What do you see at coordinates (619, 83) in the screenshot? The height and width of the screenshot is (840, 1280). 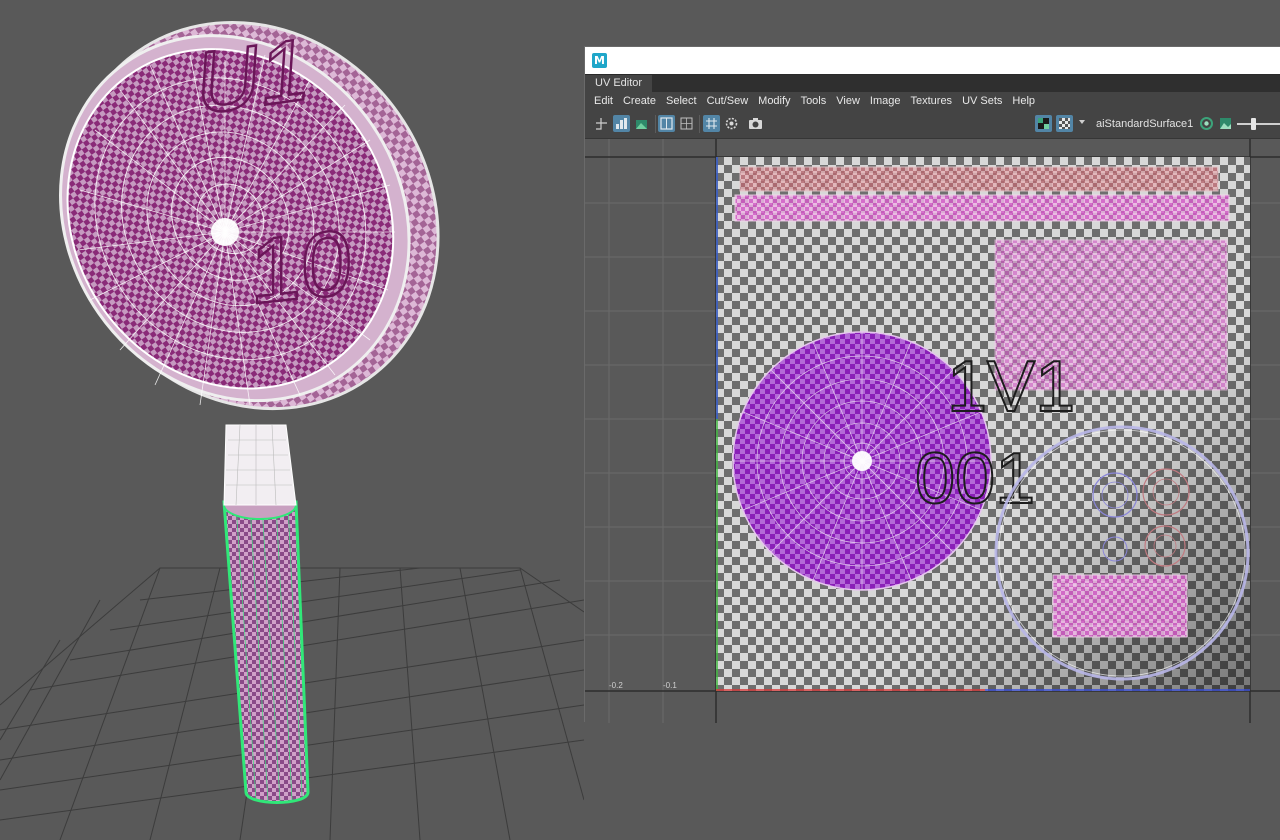 I see `tab-uv-editor: UV Editor` at bounding box center [619, 83].